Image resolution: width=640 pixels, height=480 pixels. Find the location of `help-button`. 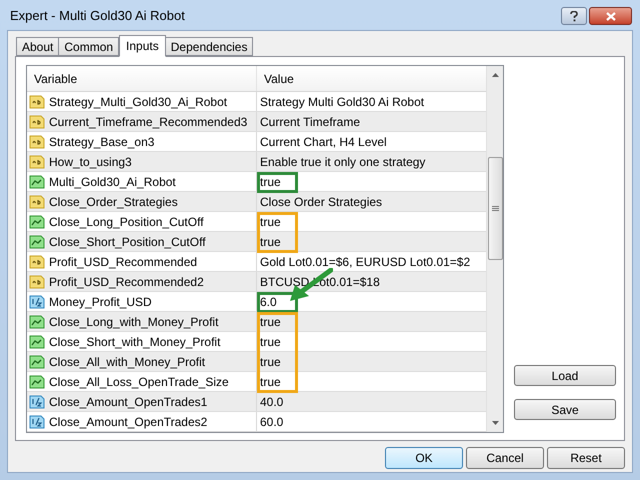

help-button is located at coordinates (574, 16).